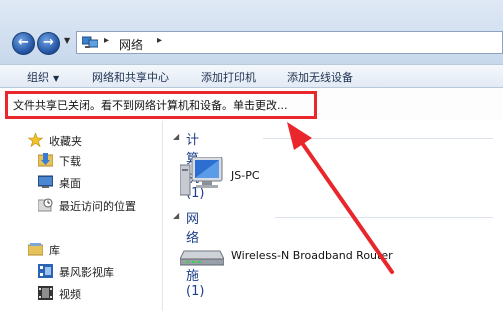 The height and width of the screenshot is (311, 503). Describe the element at coordinates (131, 44) in the screenshot. I see `breadcrumb-network: 网络` at that location.